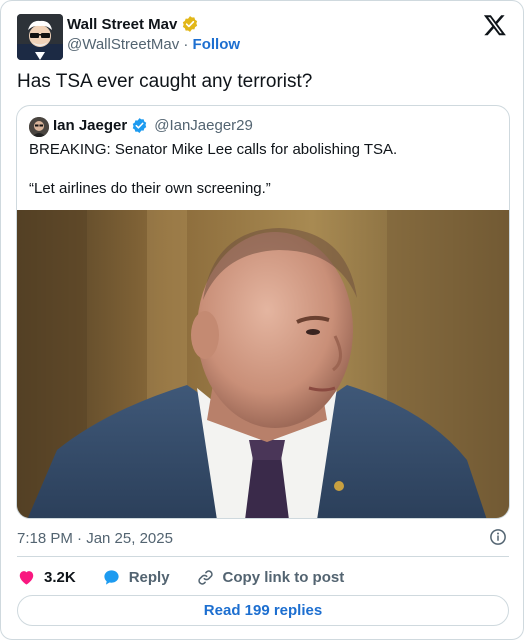 The image size is (524, 640). What do you see at coordinates (60, 577) in the screenshot?
I see `like-count: 3.2K` at bounding box center [60, 577].